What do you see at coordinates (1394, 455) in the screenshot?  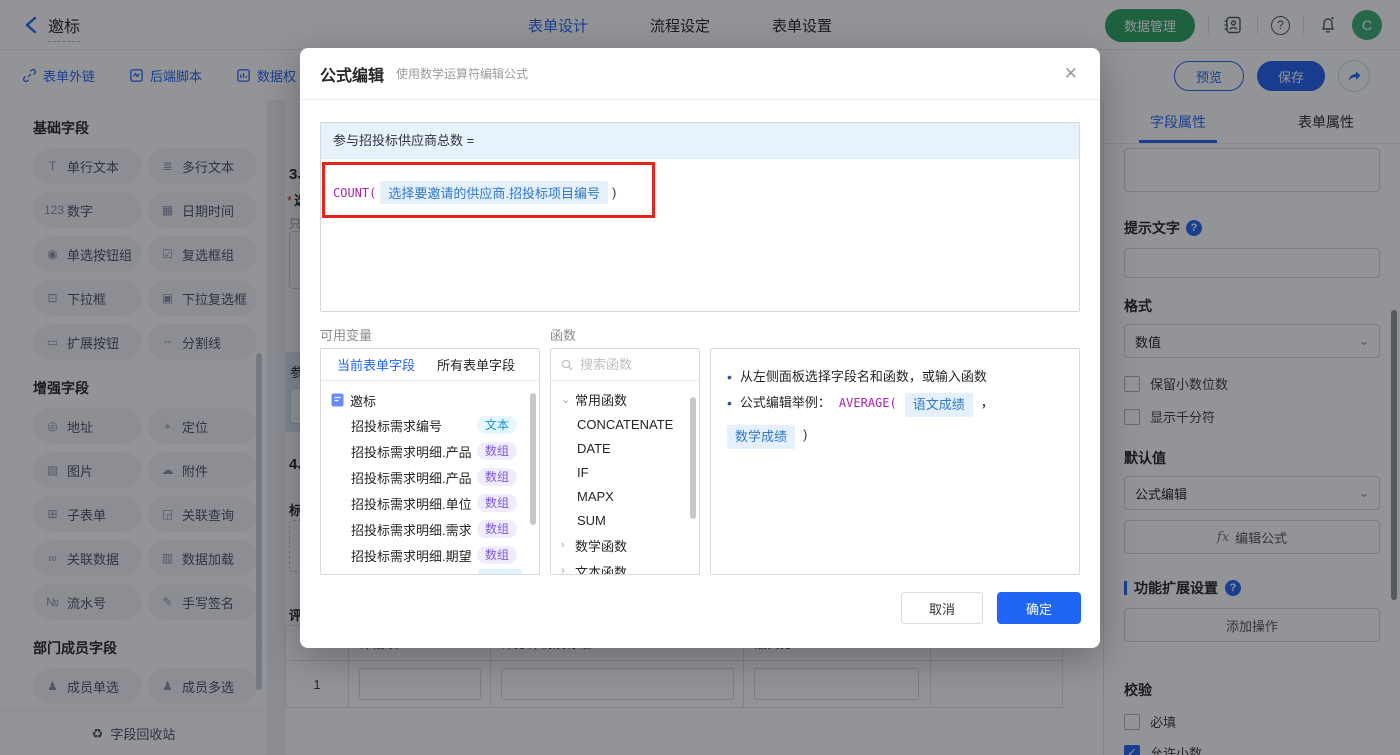 I see `window-scrollbar` at bounding box center [1394, 455].